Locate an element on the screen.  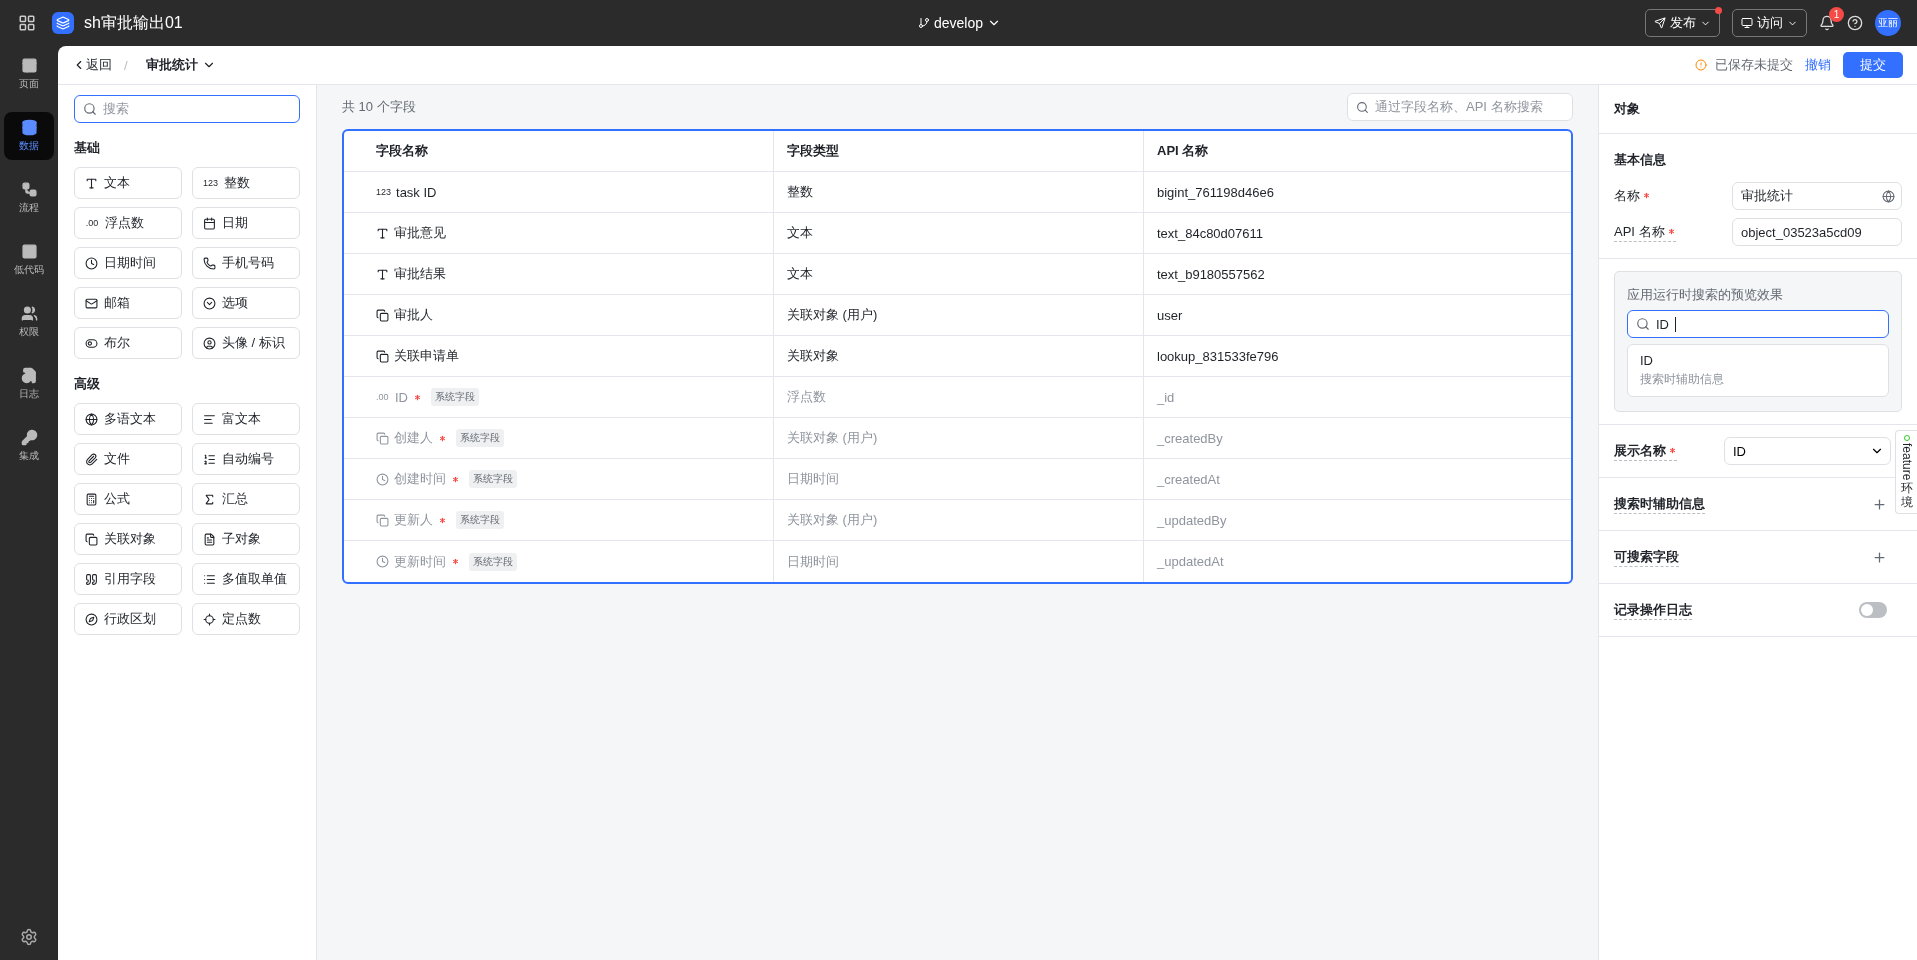
database-icon is located at coordinates (29, 127).